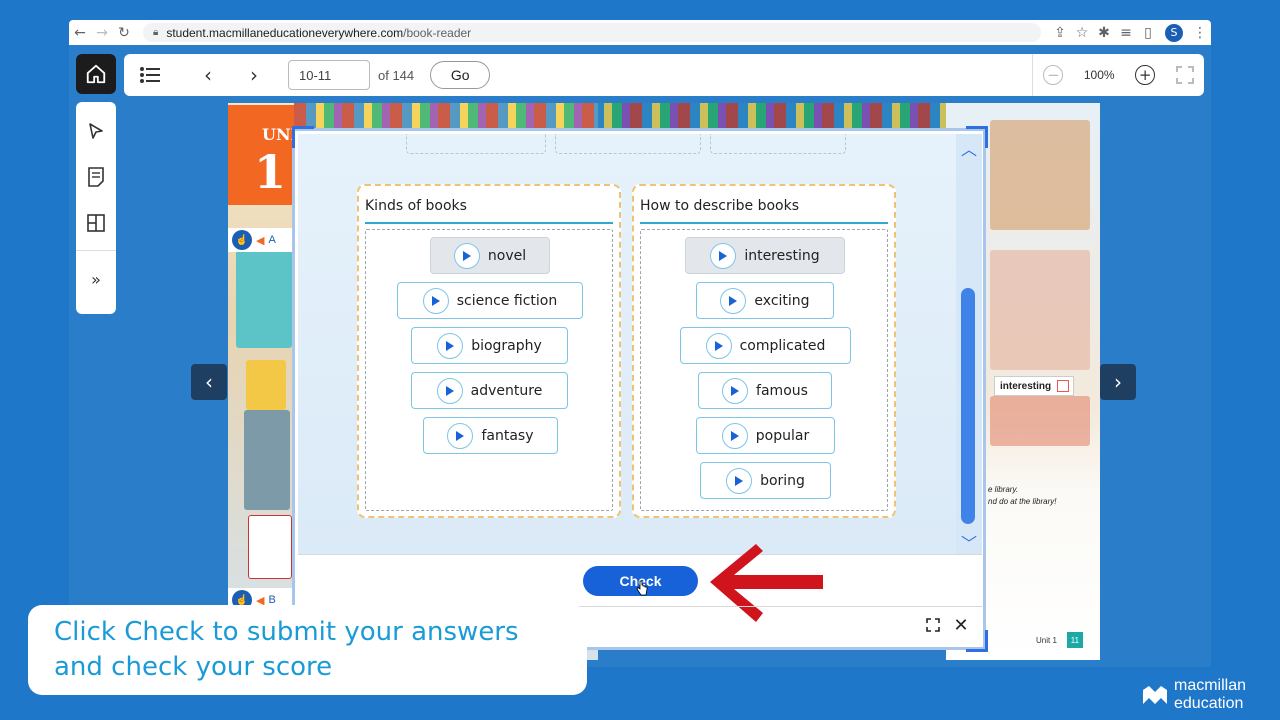 This screenshot has width=1280, height=720. I want to click on pointer-tool-button, so click(96, 131).